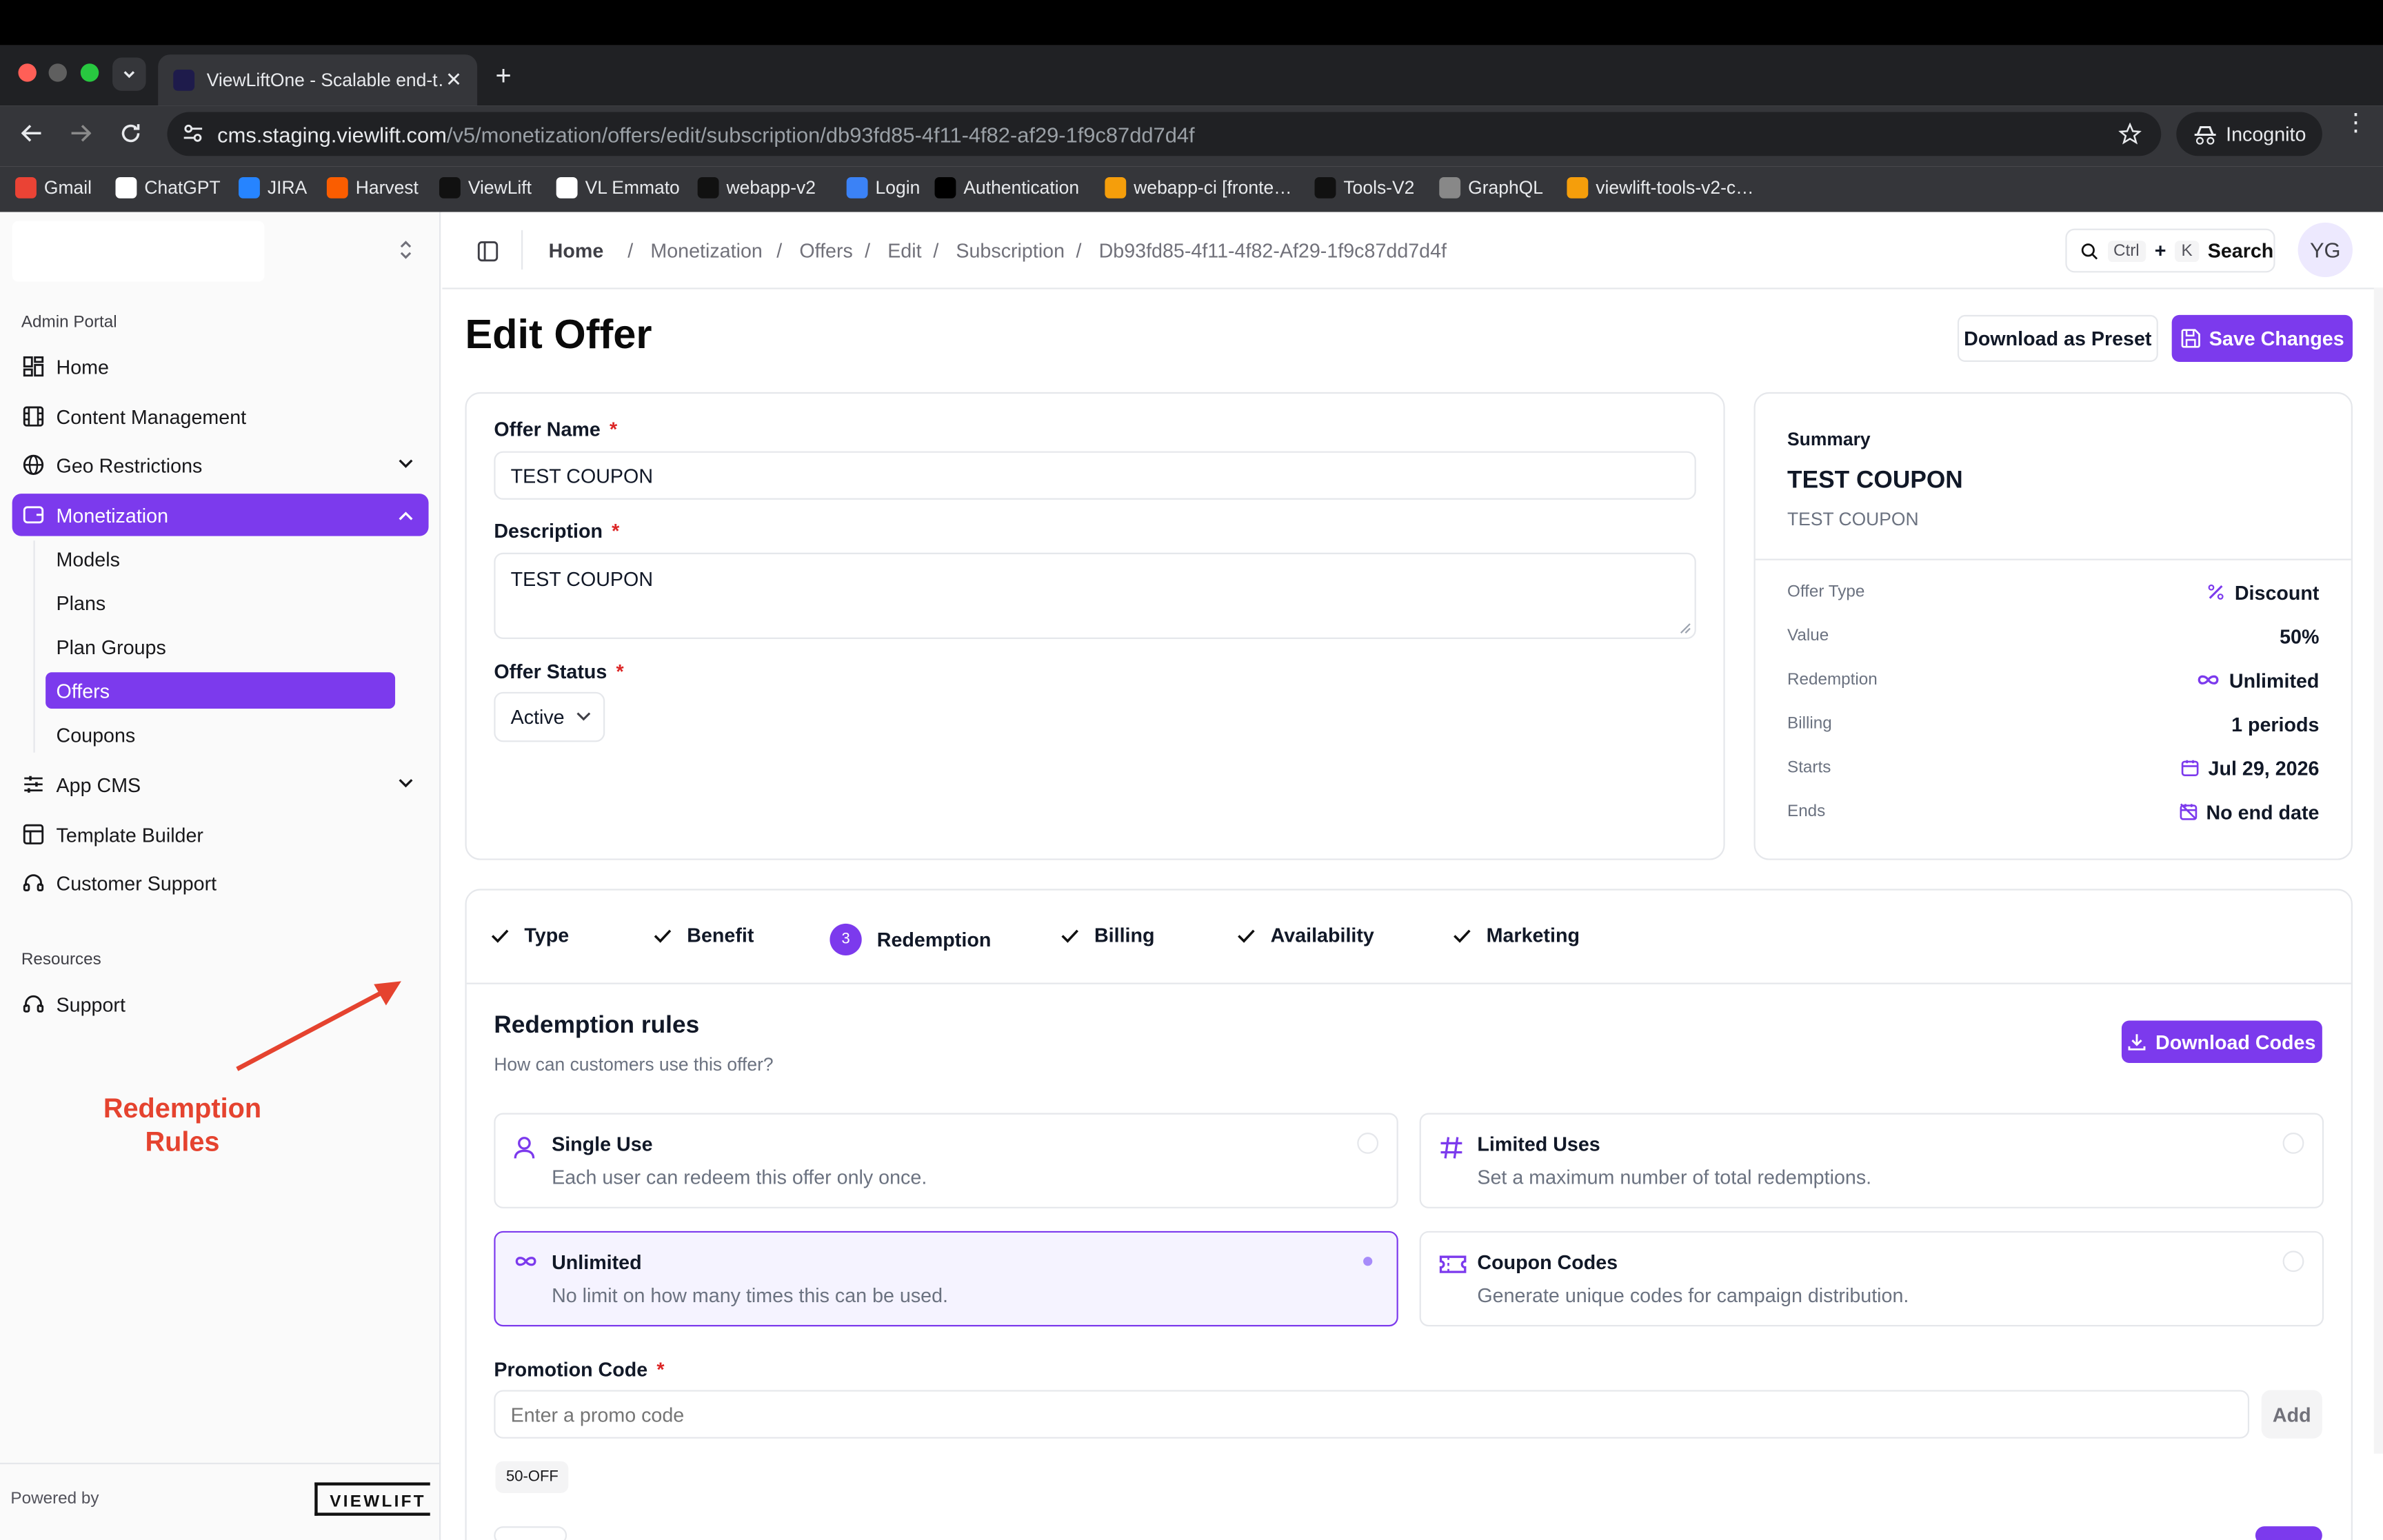 Image resolution: width=2383 pixels, height=1540 pixels. Describe the element at coordinates (1305, 935) in the screenshot. I see `wizard-step-availability: Availability` at that location.